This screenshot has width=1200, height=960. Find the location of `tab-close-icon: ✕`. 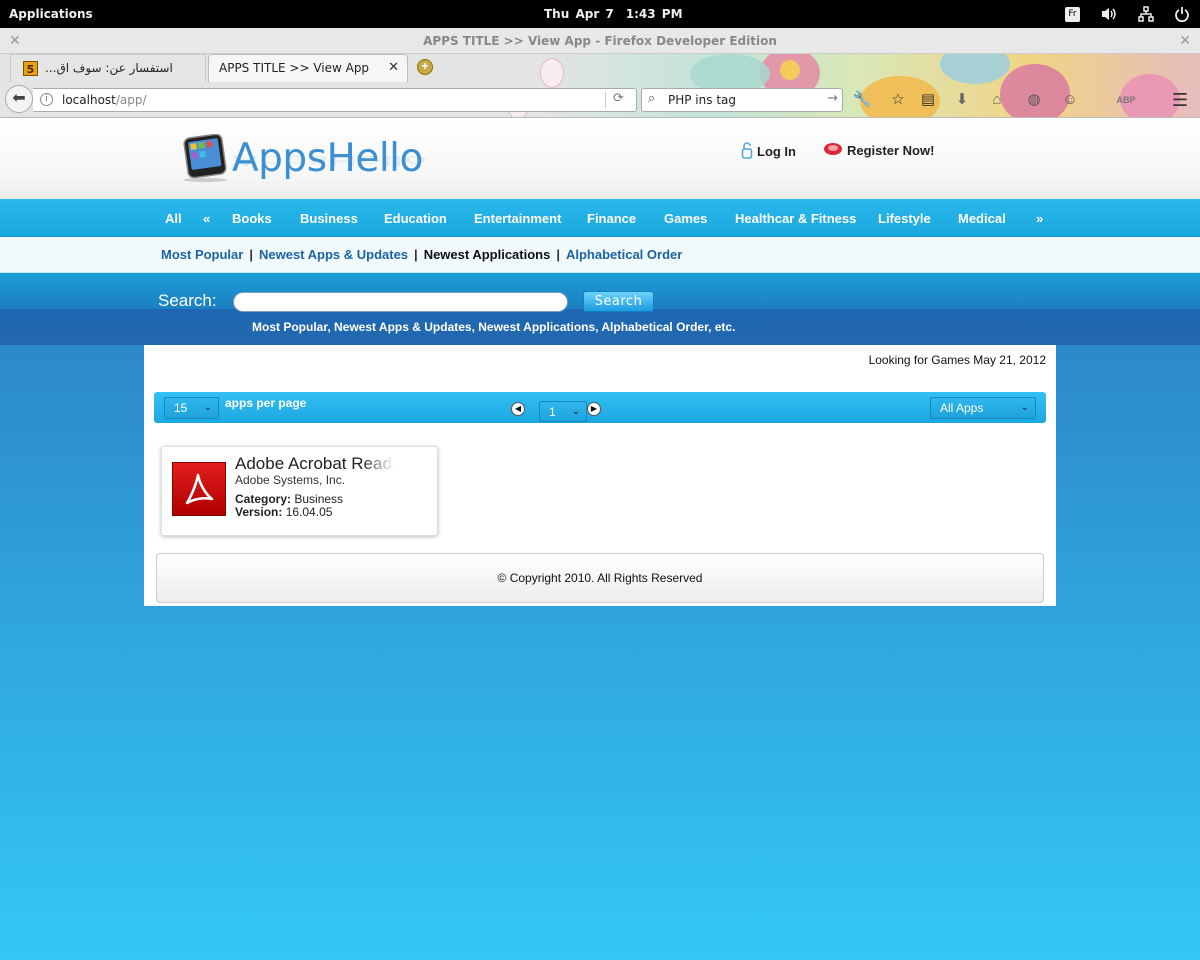

tab-close-icon: ✕ is located at coordinates (393, 68).